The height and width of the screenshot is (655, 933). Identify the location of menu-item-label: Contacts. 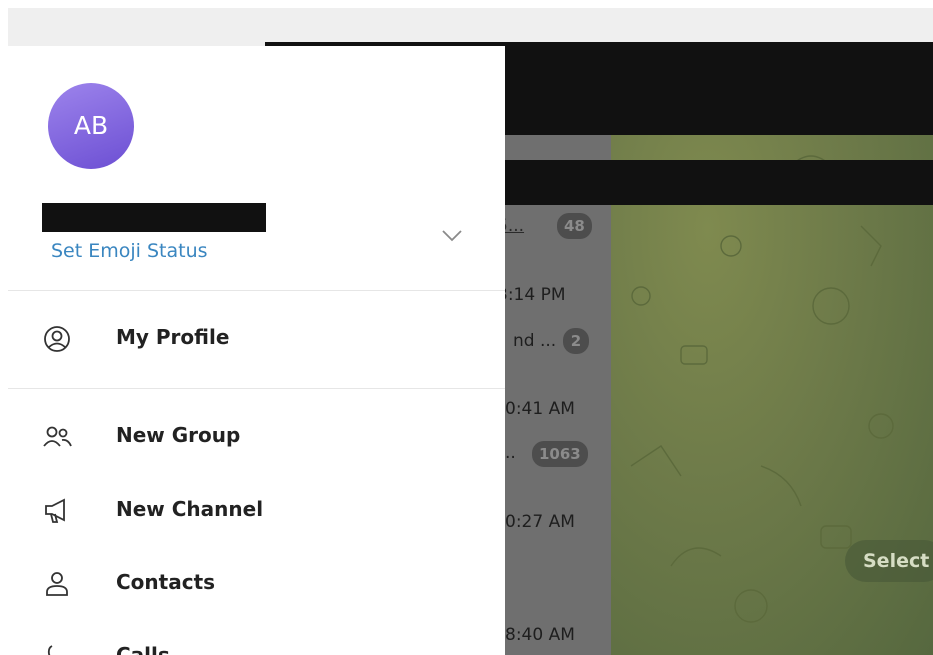
(166, 582).